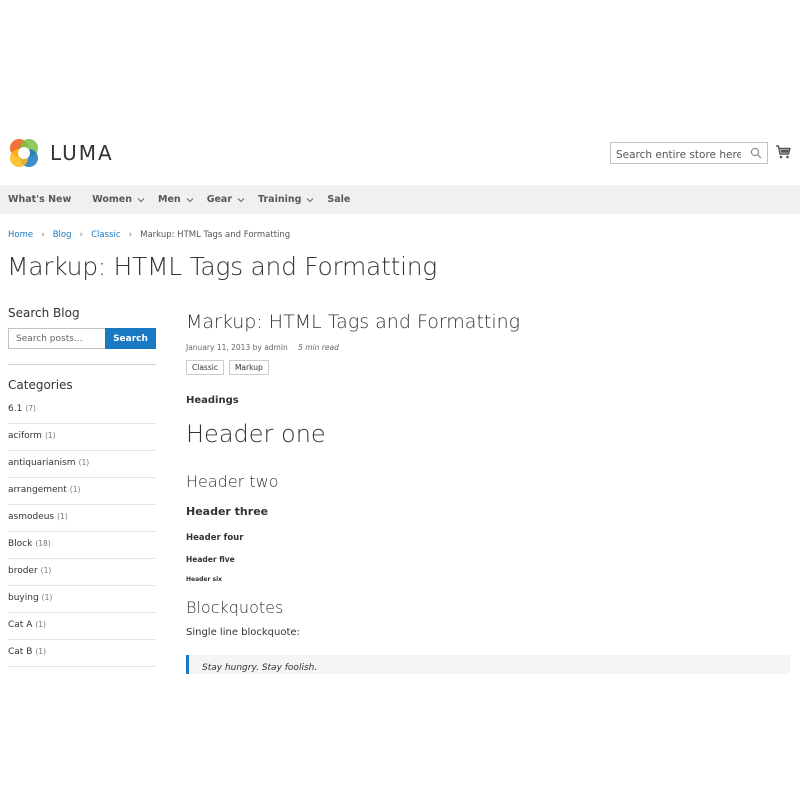 The image size is (800, 800). Describe the element at coordinates (130, 338) in the screenshot. I see `blog-search-button: Search` at that location.